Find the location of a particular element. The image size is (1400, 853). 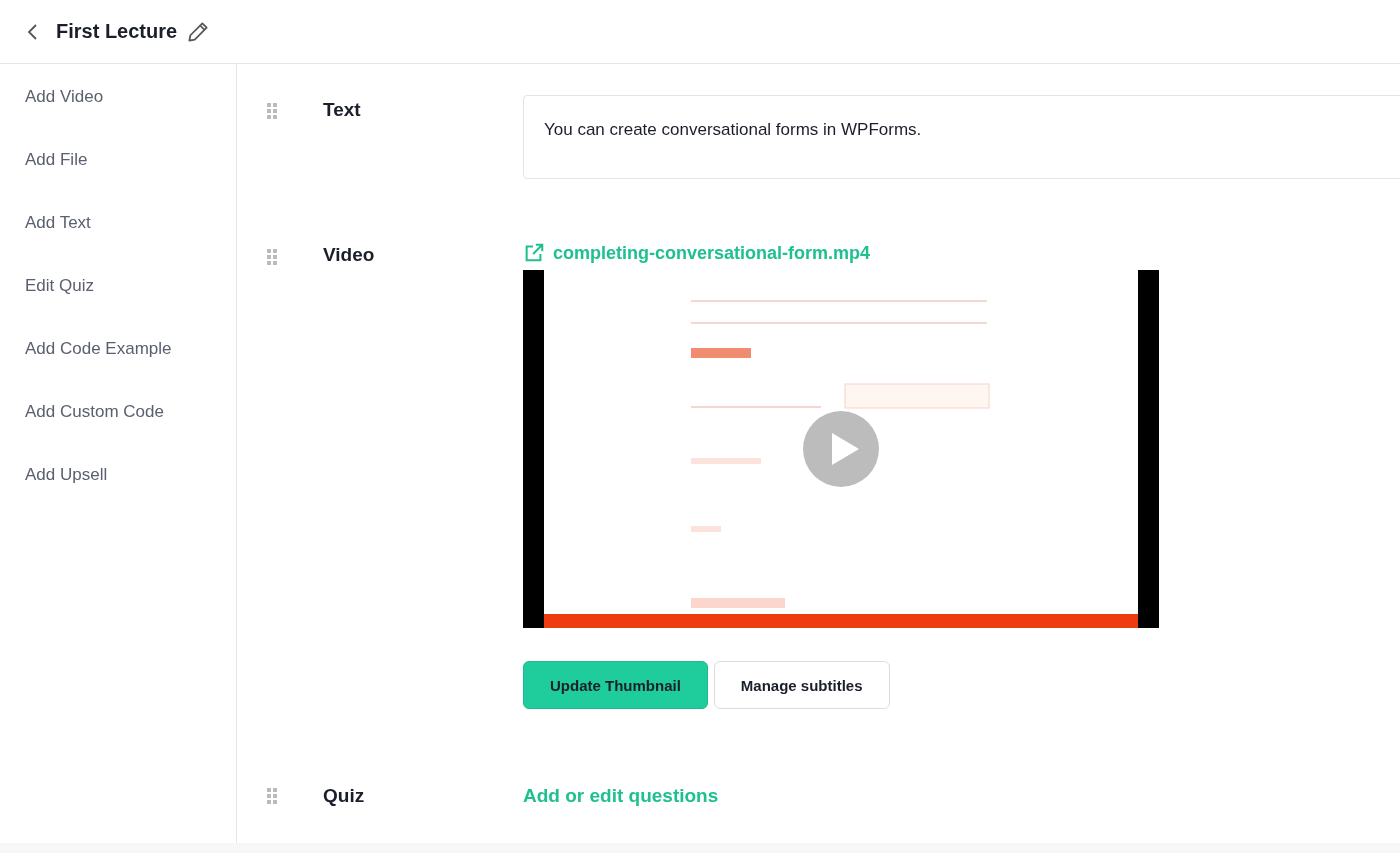

external-link-icon is located at coordinates (534, 253).